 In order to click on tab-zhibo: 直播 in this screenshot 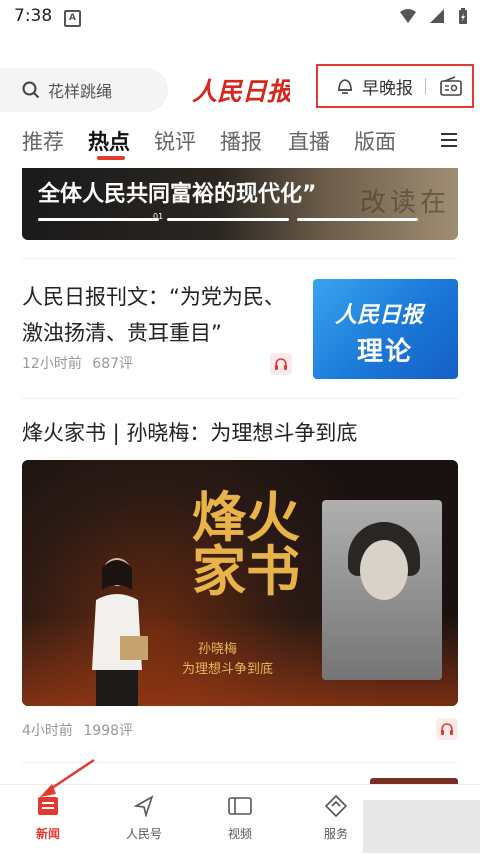, I will do `click(309, 141)`.